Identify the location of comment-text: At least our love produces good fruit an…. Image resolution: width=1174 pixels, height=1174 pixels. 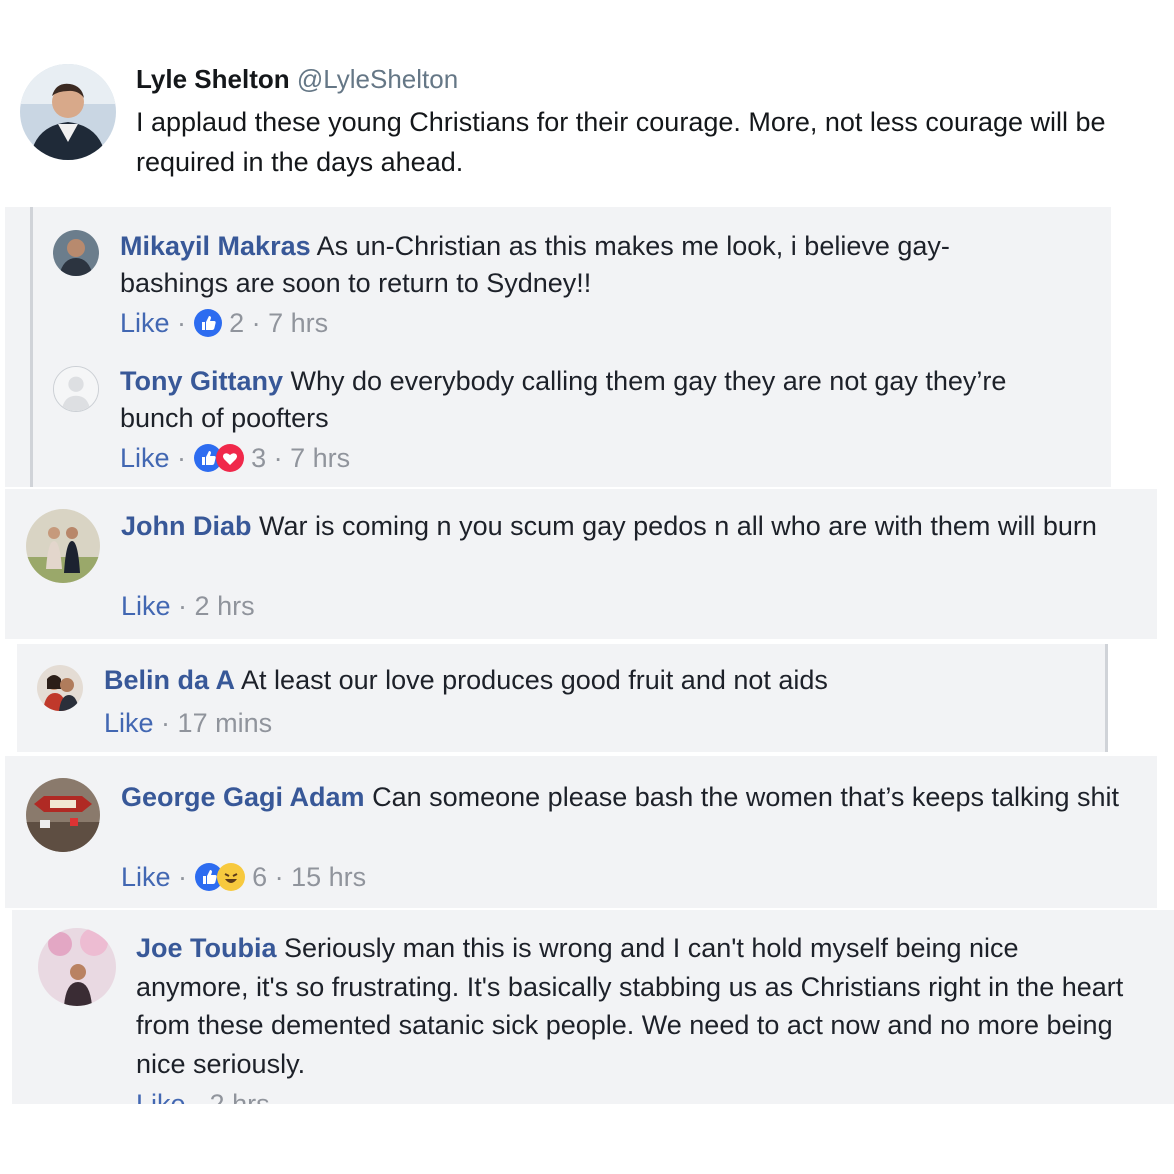
(534, 680).